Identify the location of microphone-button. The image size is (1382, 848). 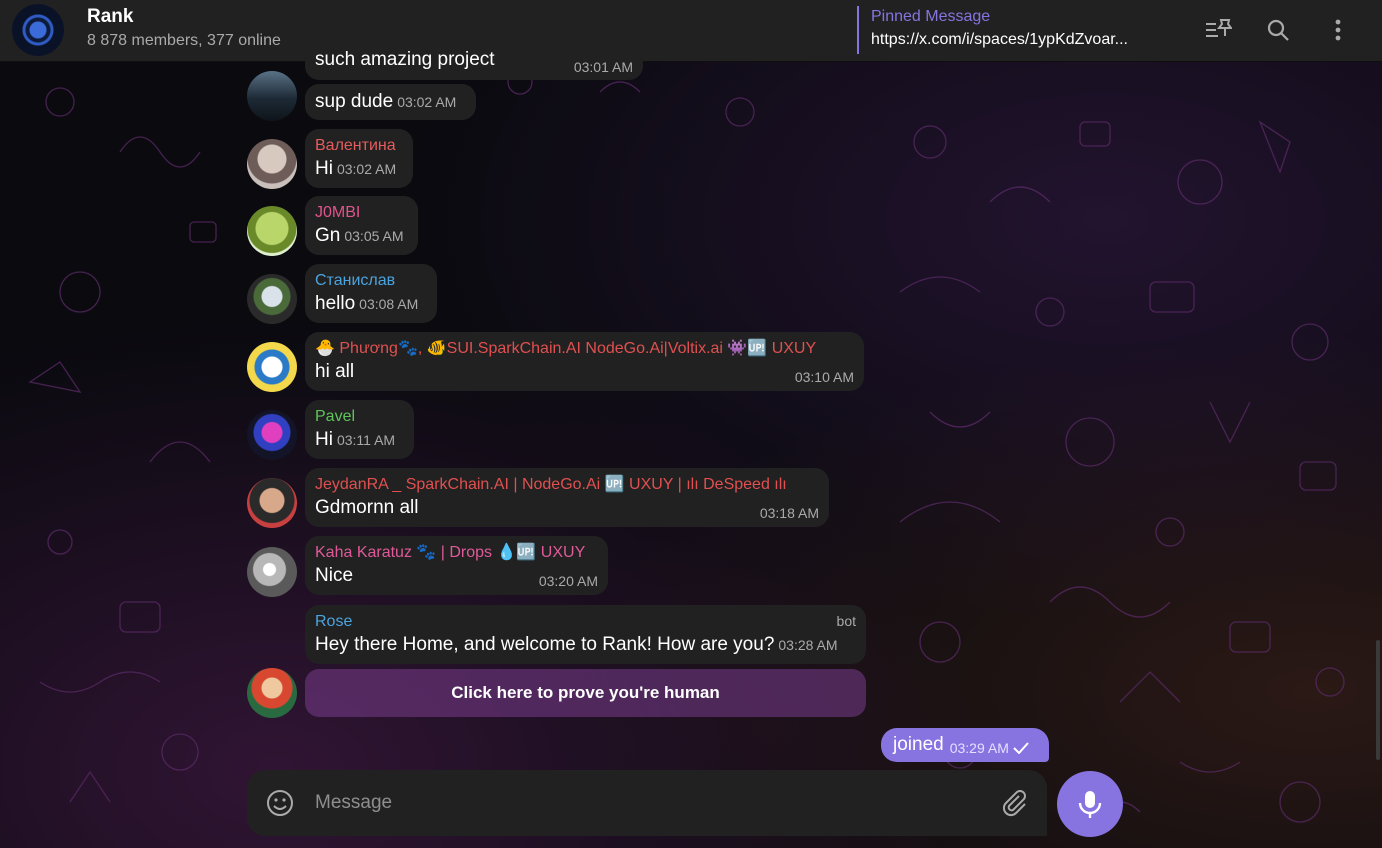
(1090, 804).